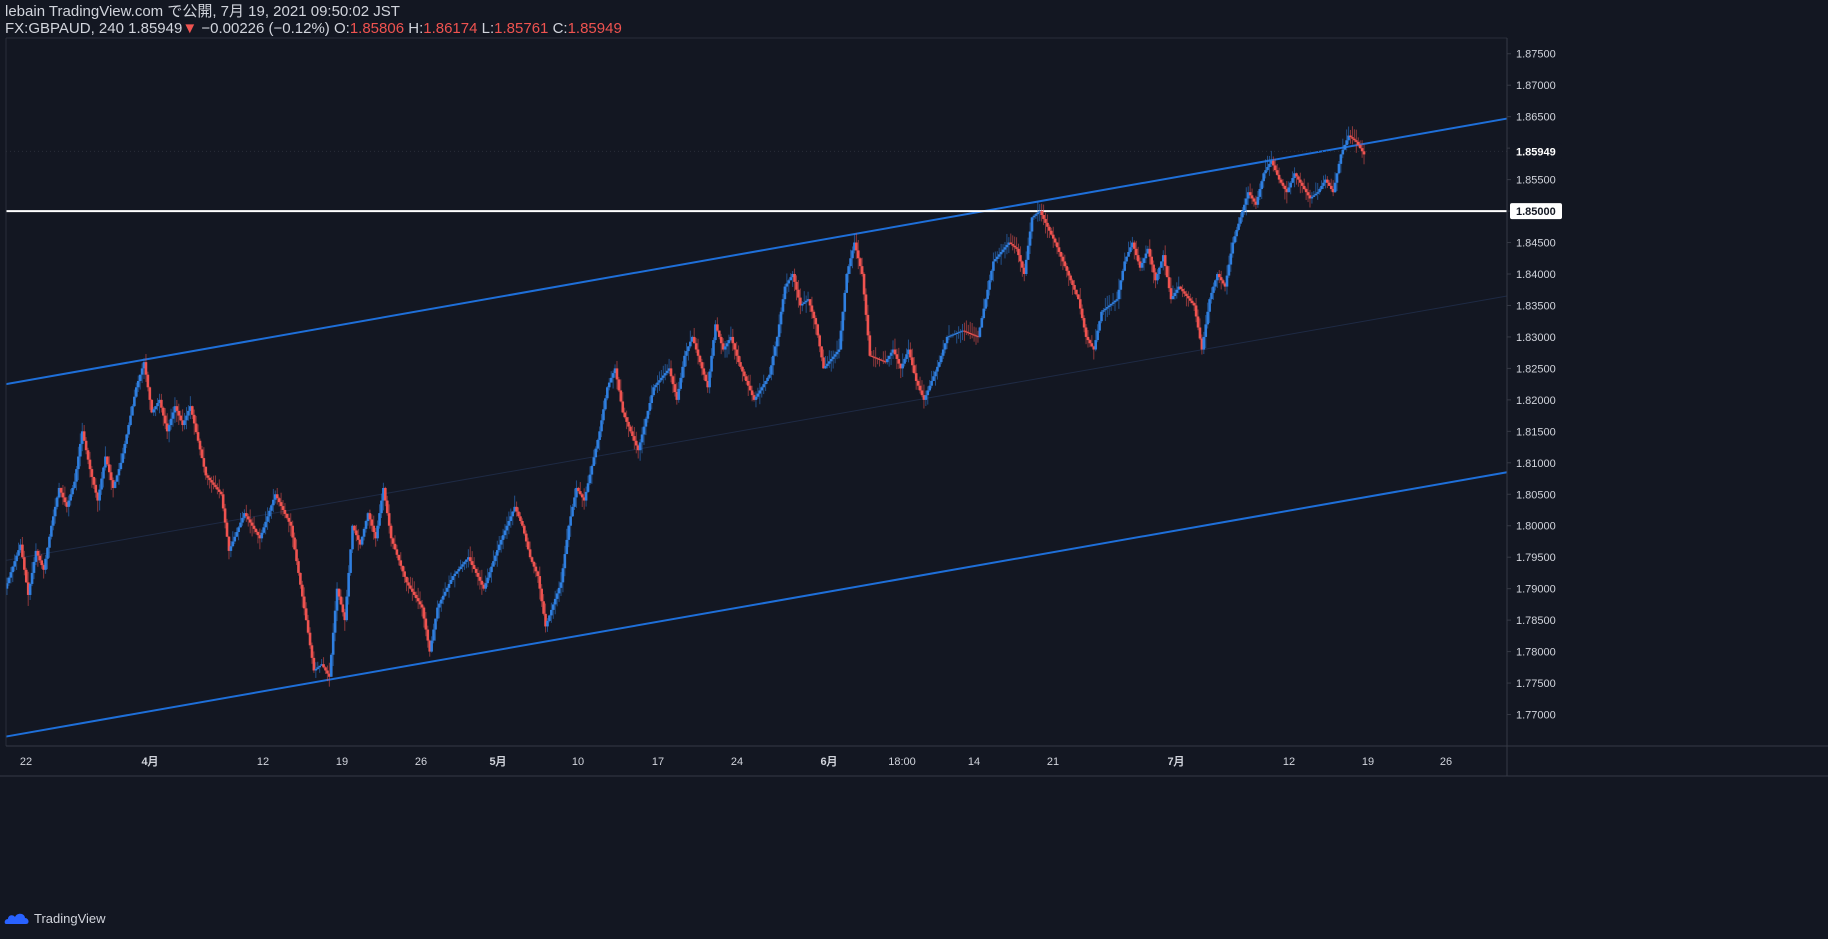  What do you see at coordinates (1536, 558) in the screenshot?
I see `y-tick-label: 1.79500` at bounding box center [1536, 558].